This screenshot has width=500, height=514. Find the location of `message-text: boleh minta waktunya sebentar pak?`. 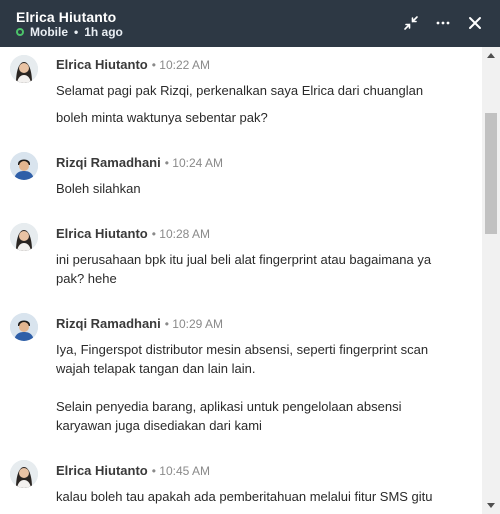

message-text: boleh minta waktunya sebentar pak? is located at coordinates (162, 117).